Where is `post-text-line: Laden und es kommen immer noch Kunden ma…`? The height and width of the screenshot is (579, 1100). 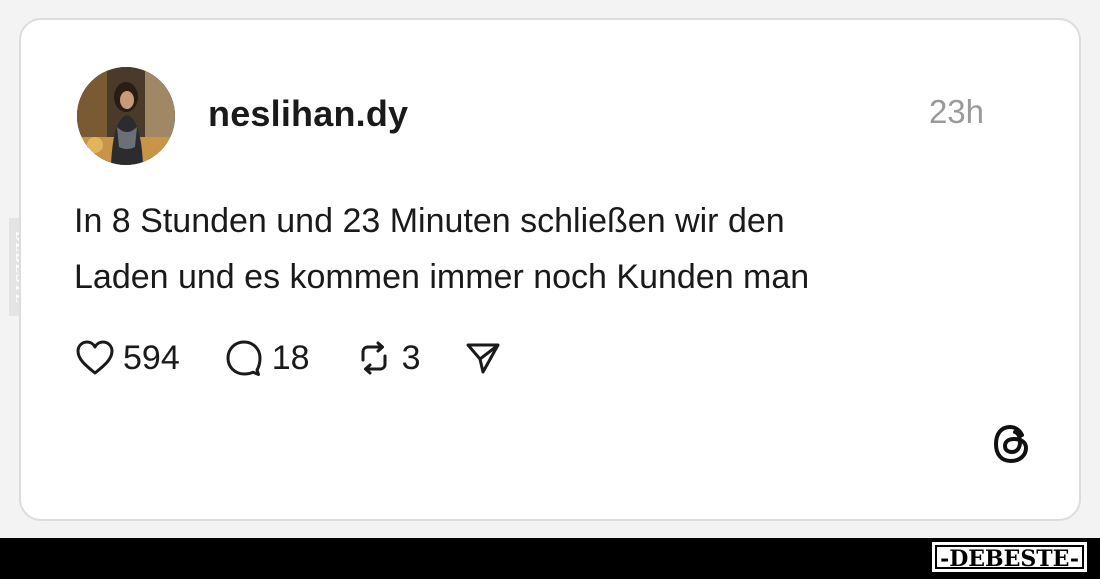 post-text-line: Laden und es kommen immer noch Kunden ma… is located at coordinates (442, 277).